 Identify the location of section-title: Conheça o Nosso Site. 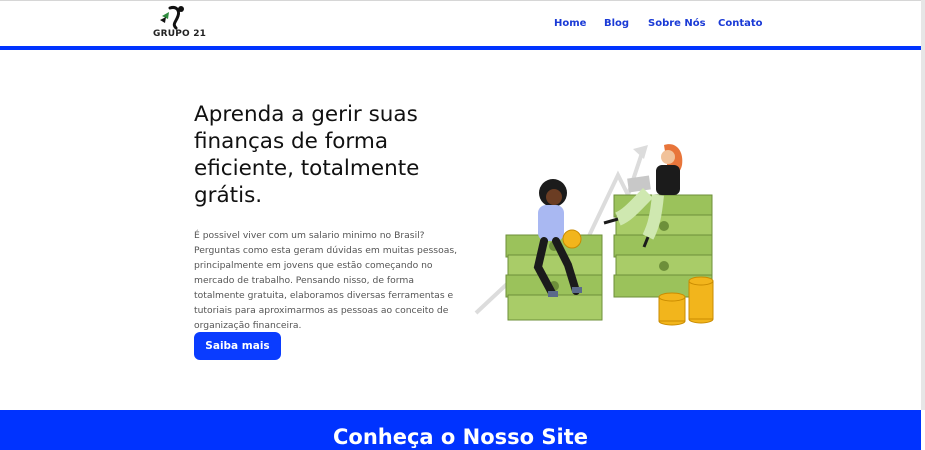
(460, 437).